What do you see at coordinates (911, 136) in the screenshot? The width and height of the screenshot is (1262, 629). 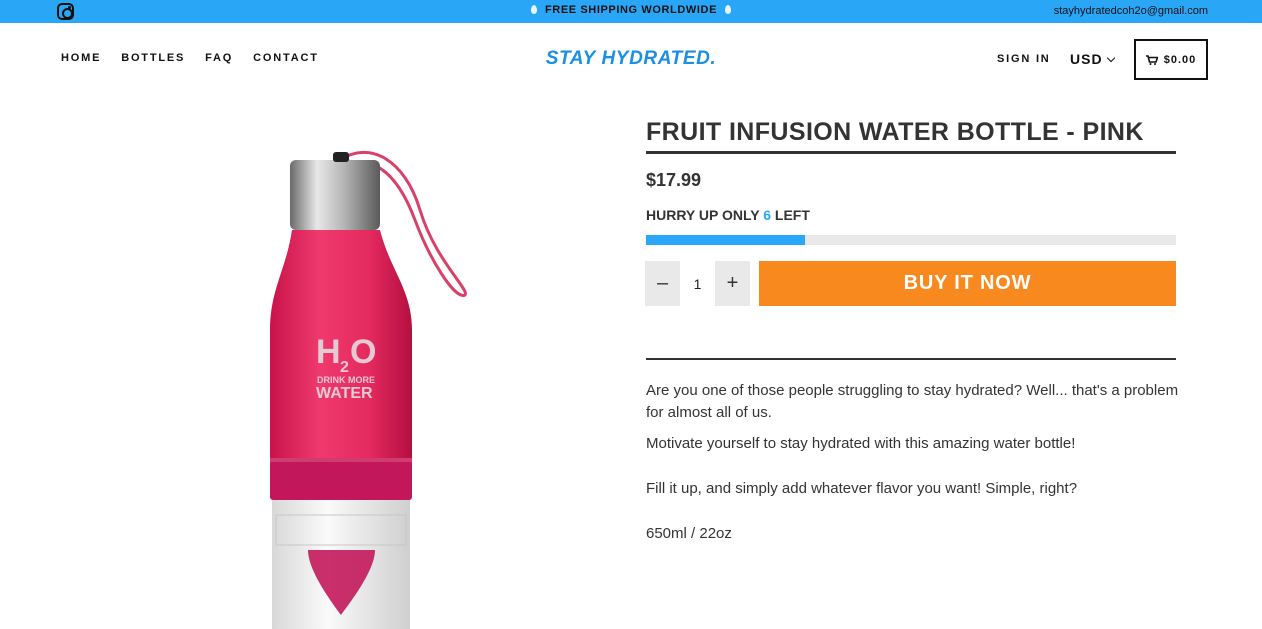 I see `product-title: FRUIT INFUSION WATER BOTTLE - PINK` at bounding box center [911, 136].